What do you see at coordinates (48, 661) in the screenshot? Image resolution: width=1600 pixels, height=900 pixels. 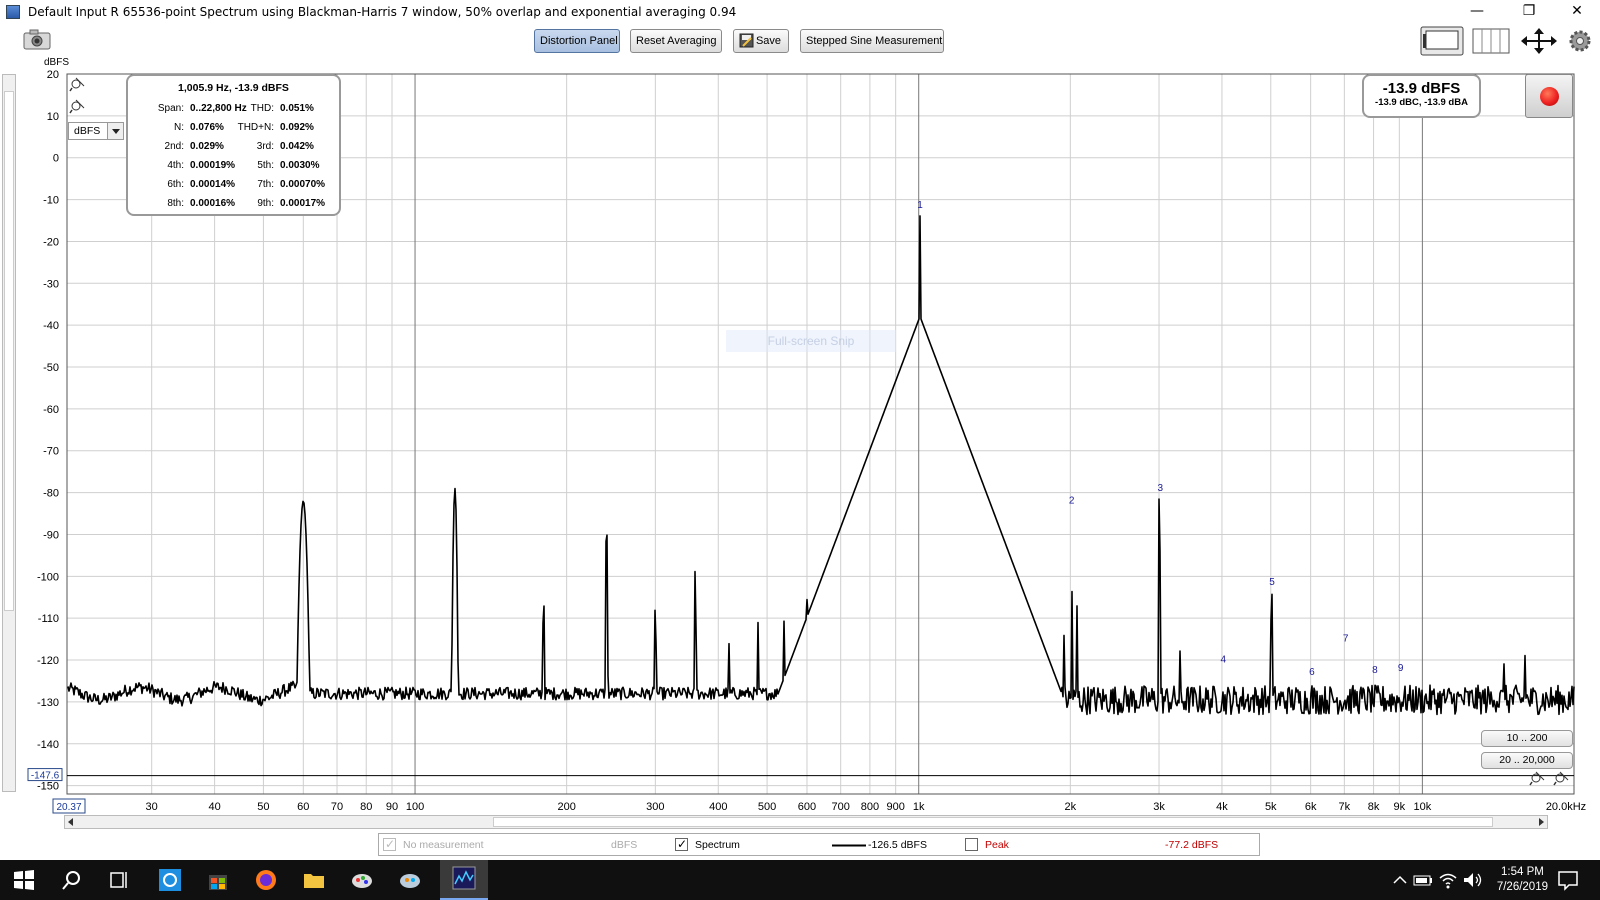 I see `y-tick-label: -120` at bounding box center [48, 661].